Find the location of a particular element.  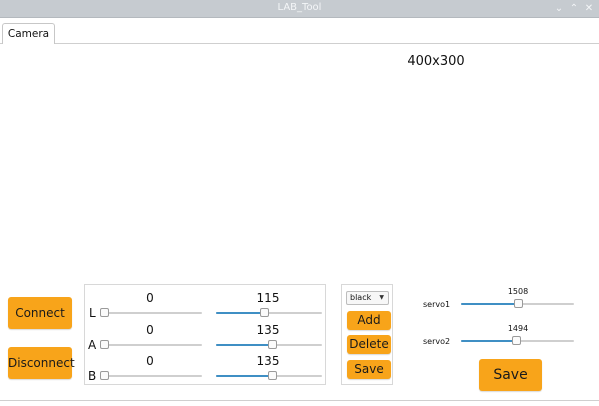

a-channel-label: A is located at coordinates (92, 345).